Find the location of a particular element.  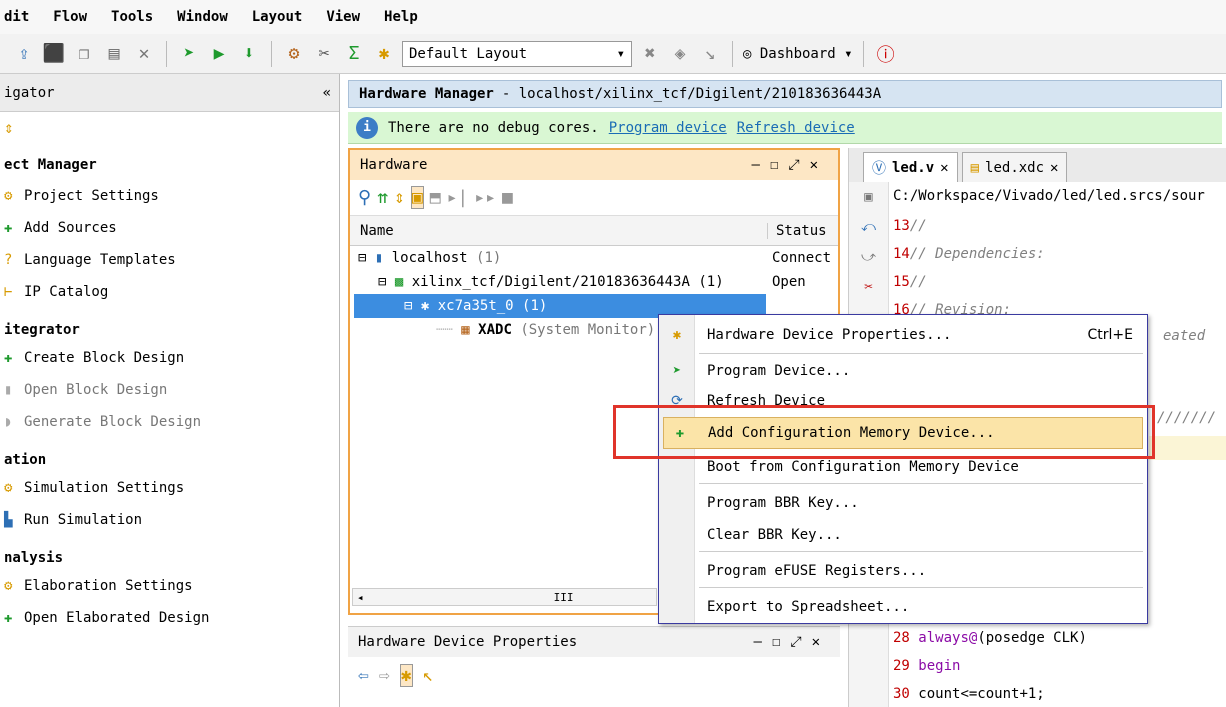

collapse-icon: « is located at coordinates (327, 93).